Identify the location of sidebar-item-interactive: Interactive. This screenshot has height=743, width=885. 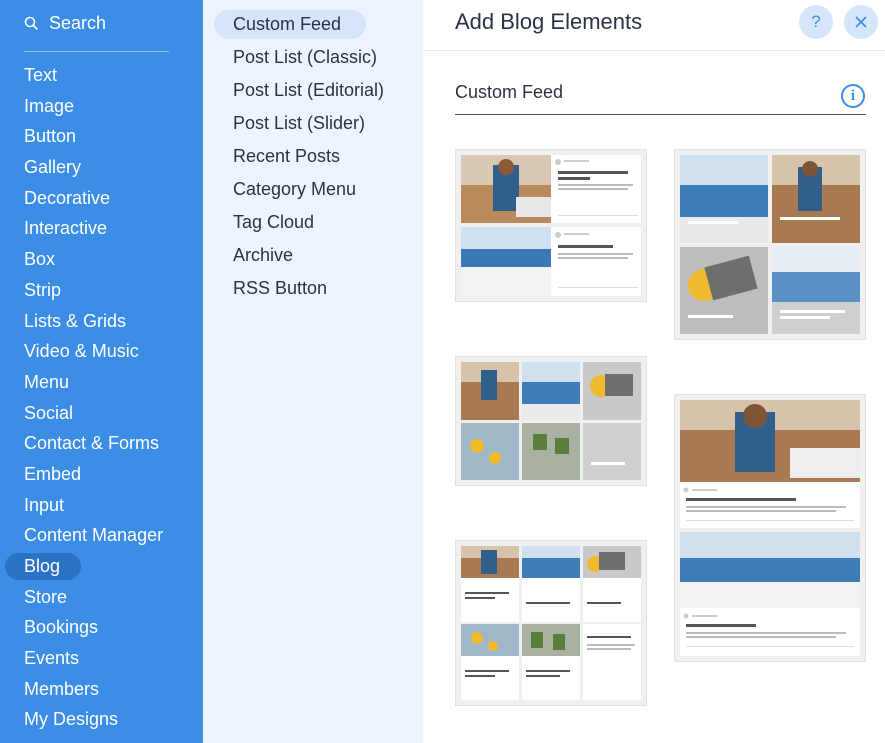
(101, 228).